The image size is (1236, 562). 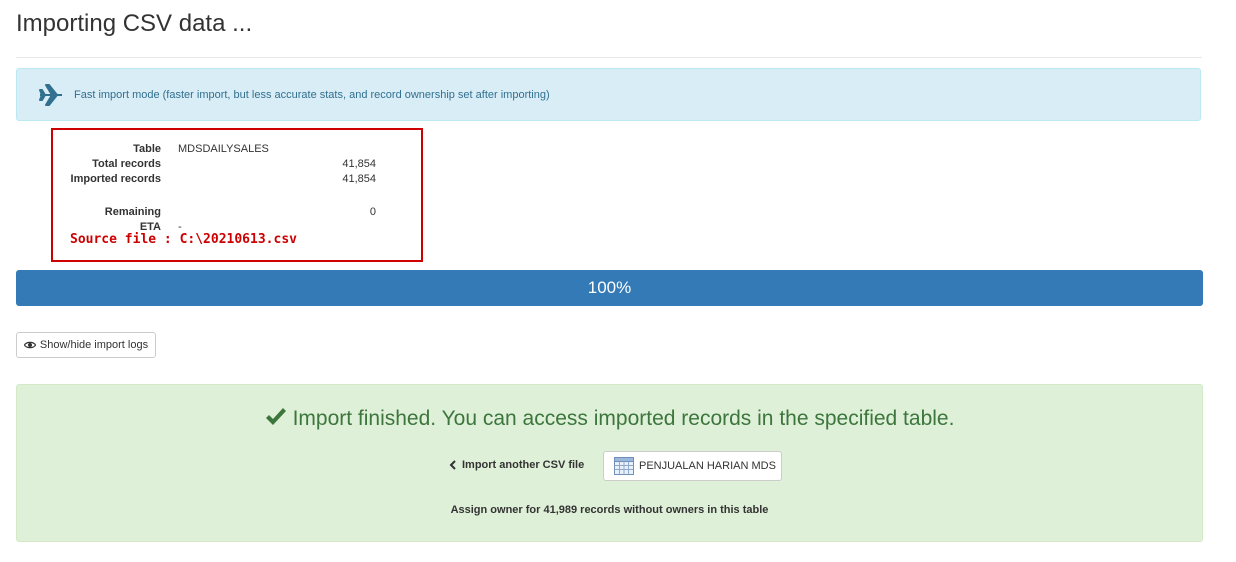 I want to click on import-another-label: Import another CSV file, so click(x=523, y=465).